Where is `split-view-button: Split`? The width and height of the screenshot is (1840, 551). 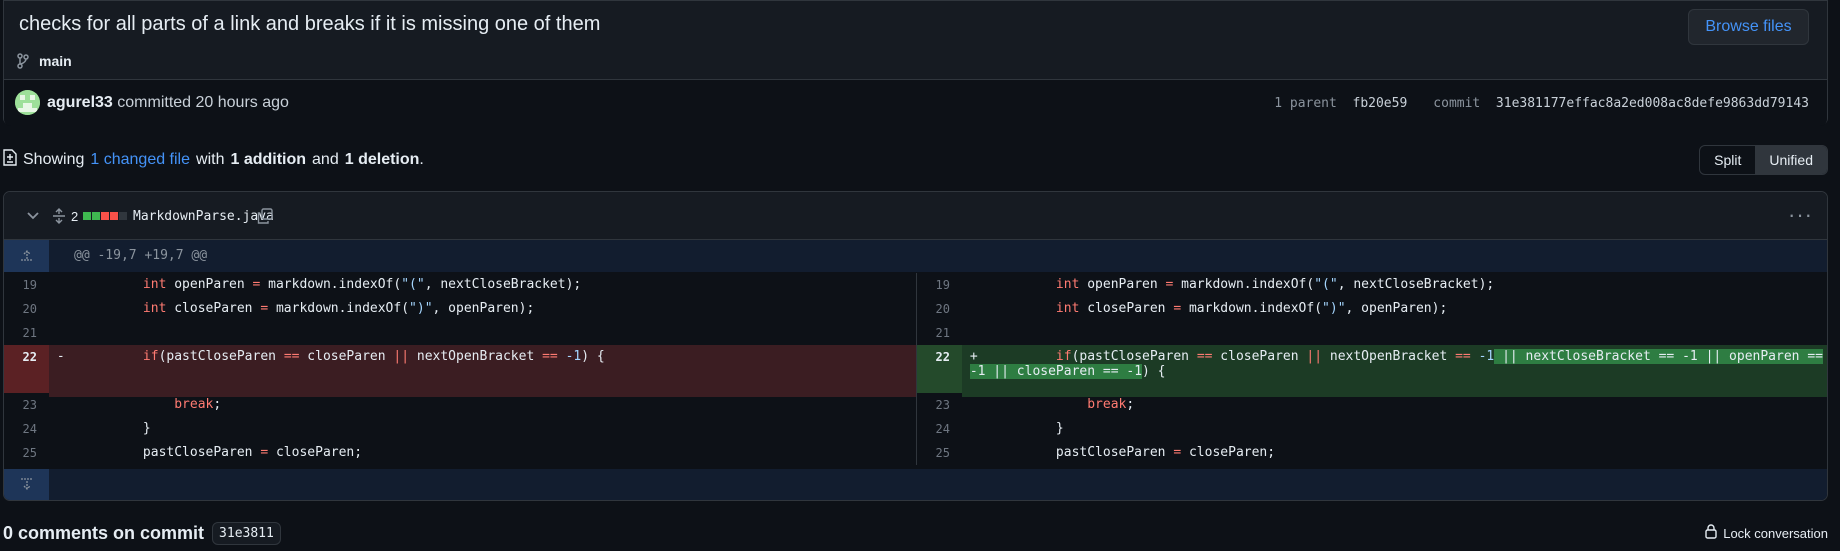 split-view-button: Split is located at coordinates (1727, 160).